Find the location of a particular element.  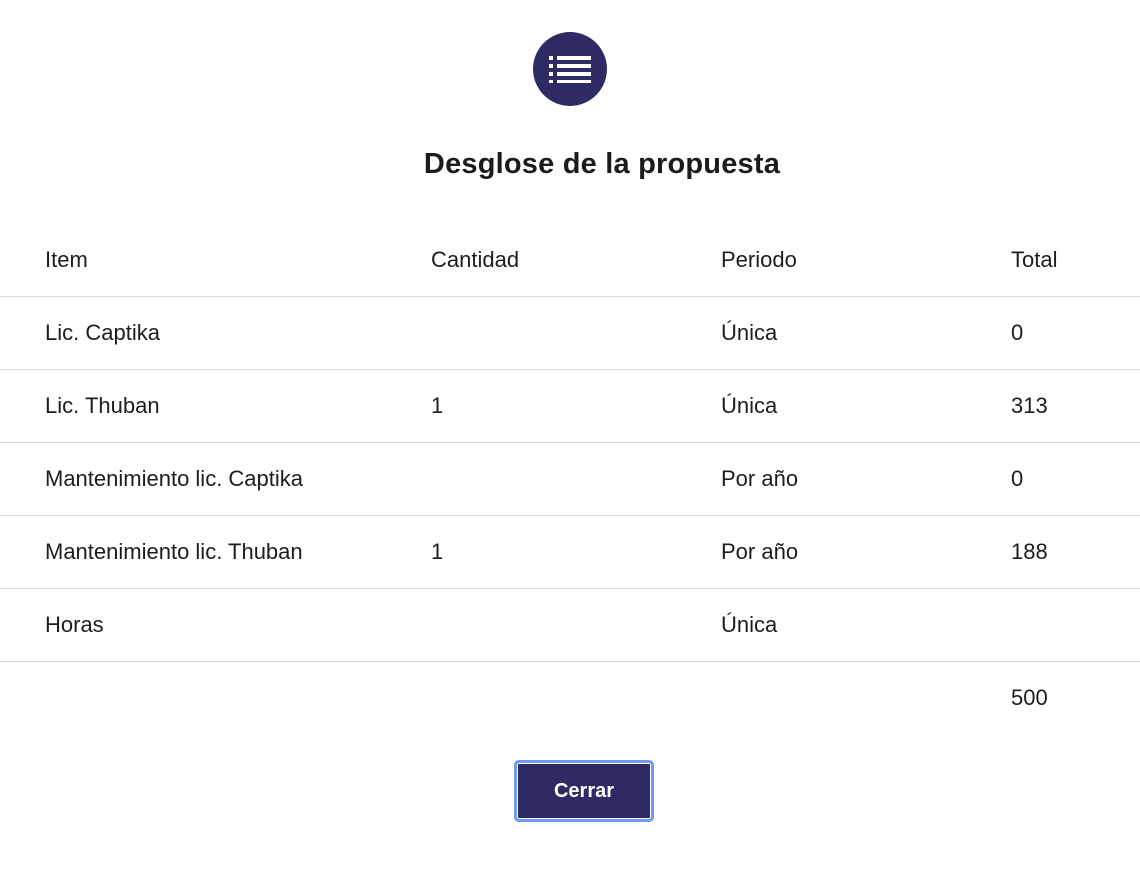

dialog-title: Desglose de la propuesta is located at coordinates (602, 164).